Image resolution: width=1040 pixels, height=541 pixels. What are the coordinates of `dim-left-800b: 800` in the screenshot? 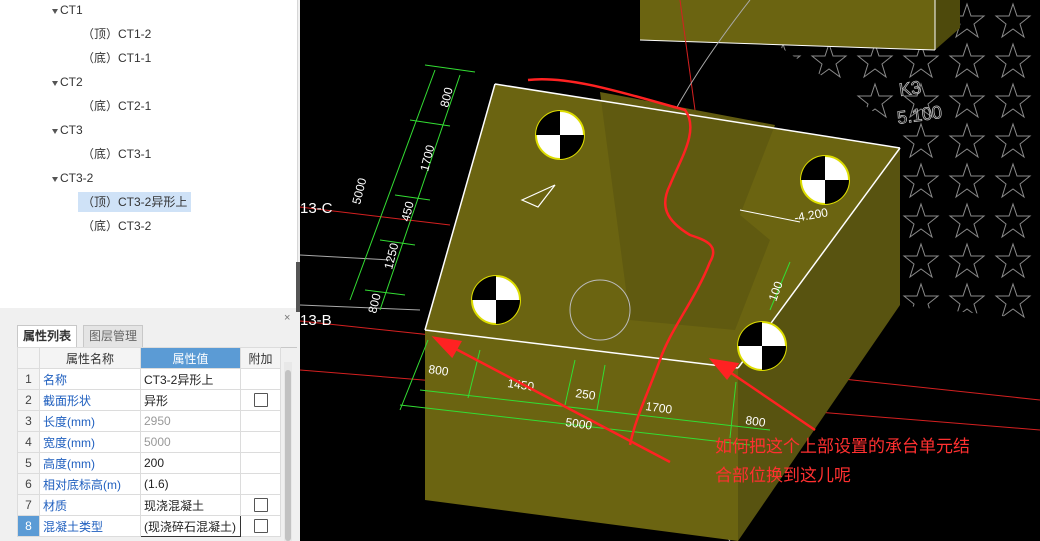 It's located at (374, 303).